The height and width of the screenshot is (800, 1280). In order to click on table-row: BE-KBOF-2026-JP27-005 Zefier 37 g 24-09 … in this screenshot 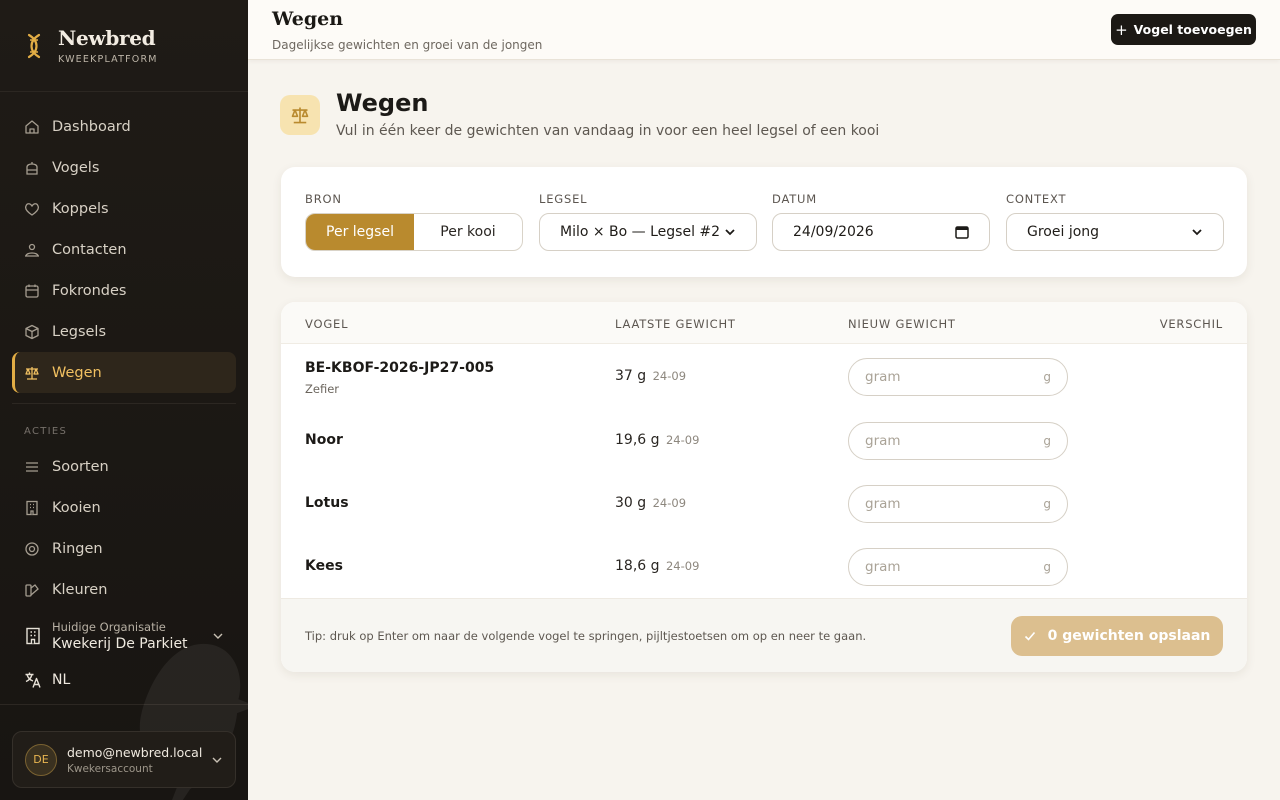, I will do `click(764, 377)`.